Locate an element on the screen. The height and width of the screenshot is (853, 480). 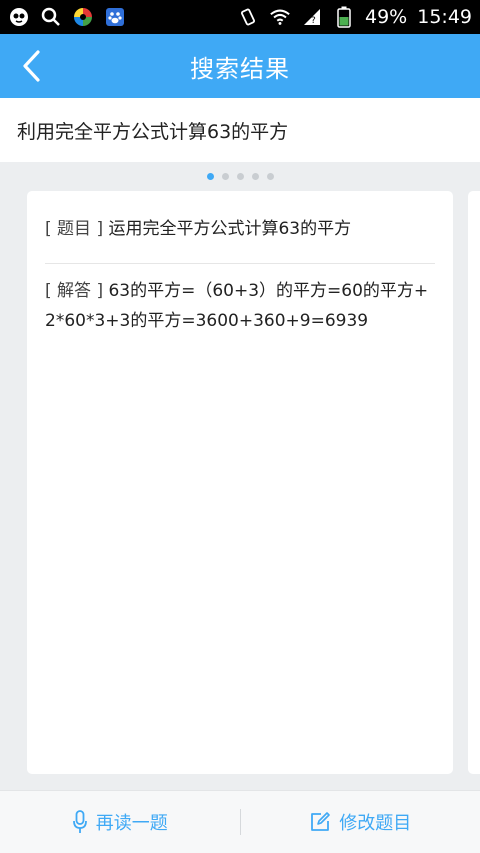
edit-question-button: 修改题目 is located at coordinates (360, 822).